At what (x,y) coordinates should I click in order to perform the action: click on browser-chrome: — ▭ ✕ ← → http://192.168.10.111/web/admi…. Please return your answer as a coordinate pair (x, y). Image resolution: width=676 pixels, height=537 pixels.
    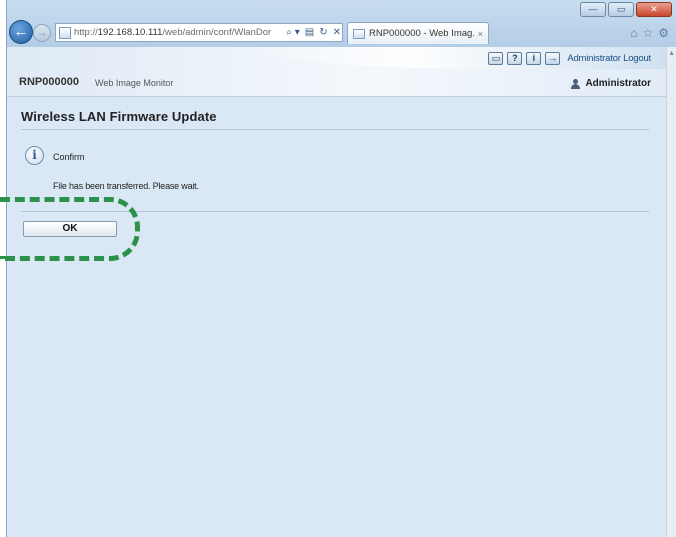
    Looking at the image, I should click on (341, 23).